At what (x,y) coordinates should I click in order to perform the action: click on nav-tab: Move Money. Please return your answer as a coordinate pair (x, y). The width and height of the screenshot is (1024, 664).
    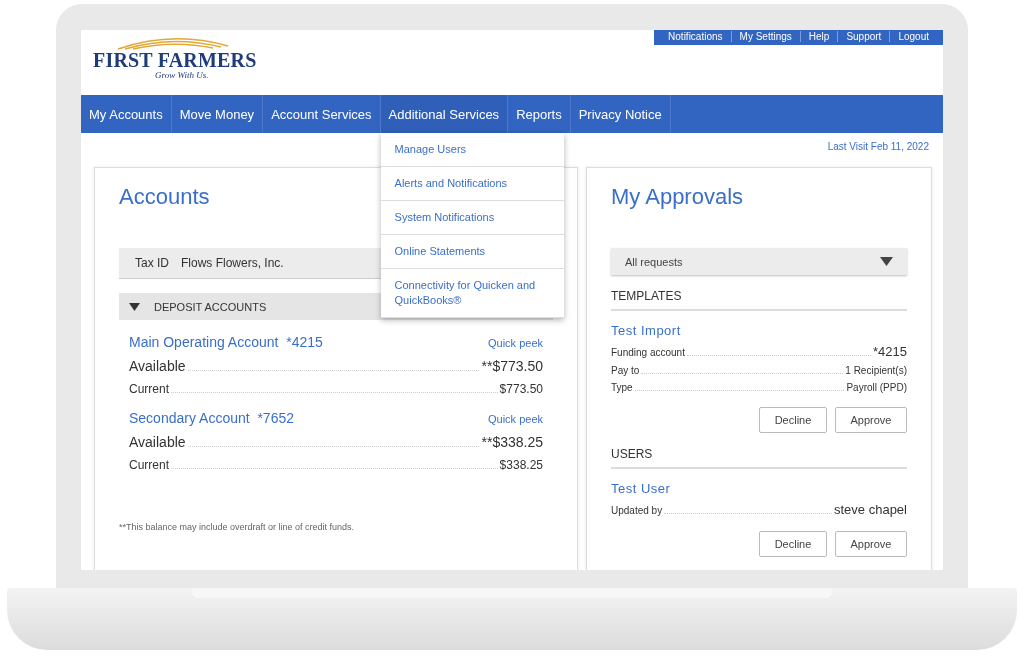
    Looking at the image, I should click on (217, 114).